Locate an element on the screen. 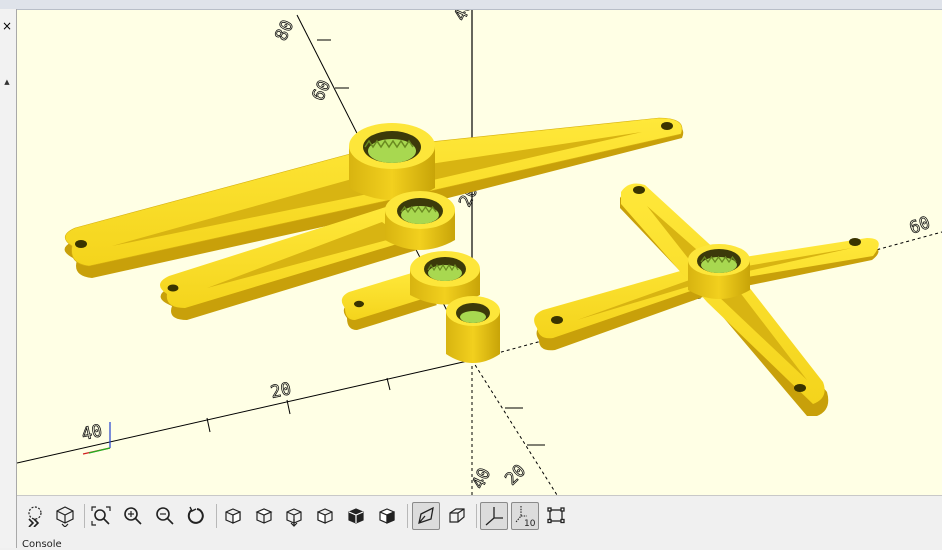 This screenshot has width=942, height=550. view-all-button is located at coordinates (101, 516).